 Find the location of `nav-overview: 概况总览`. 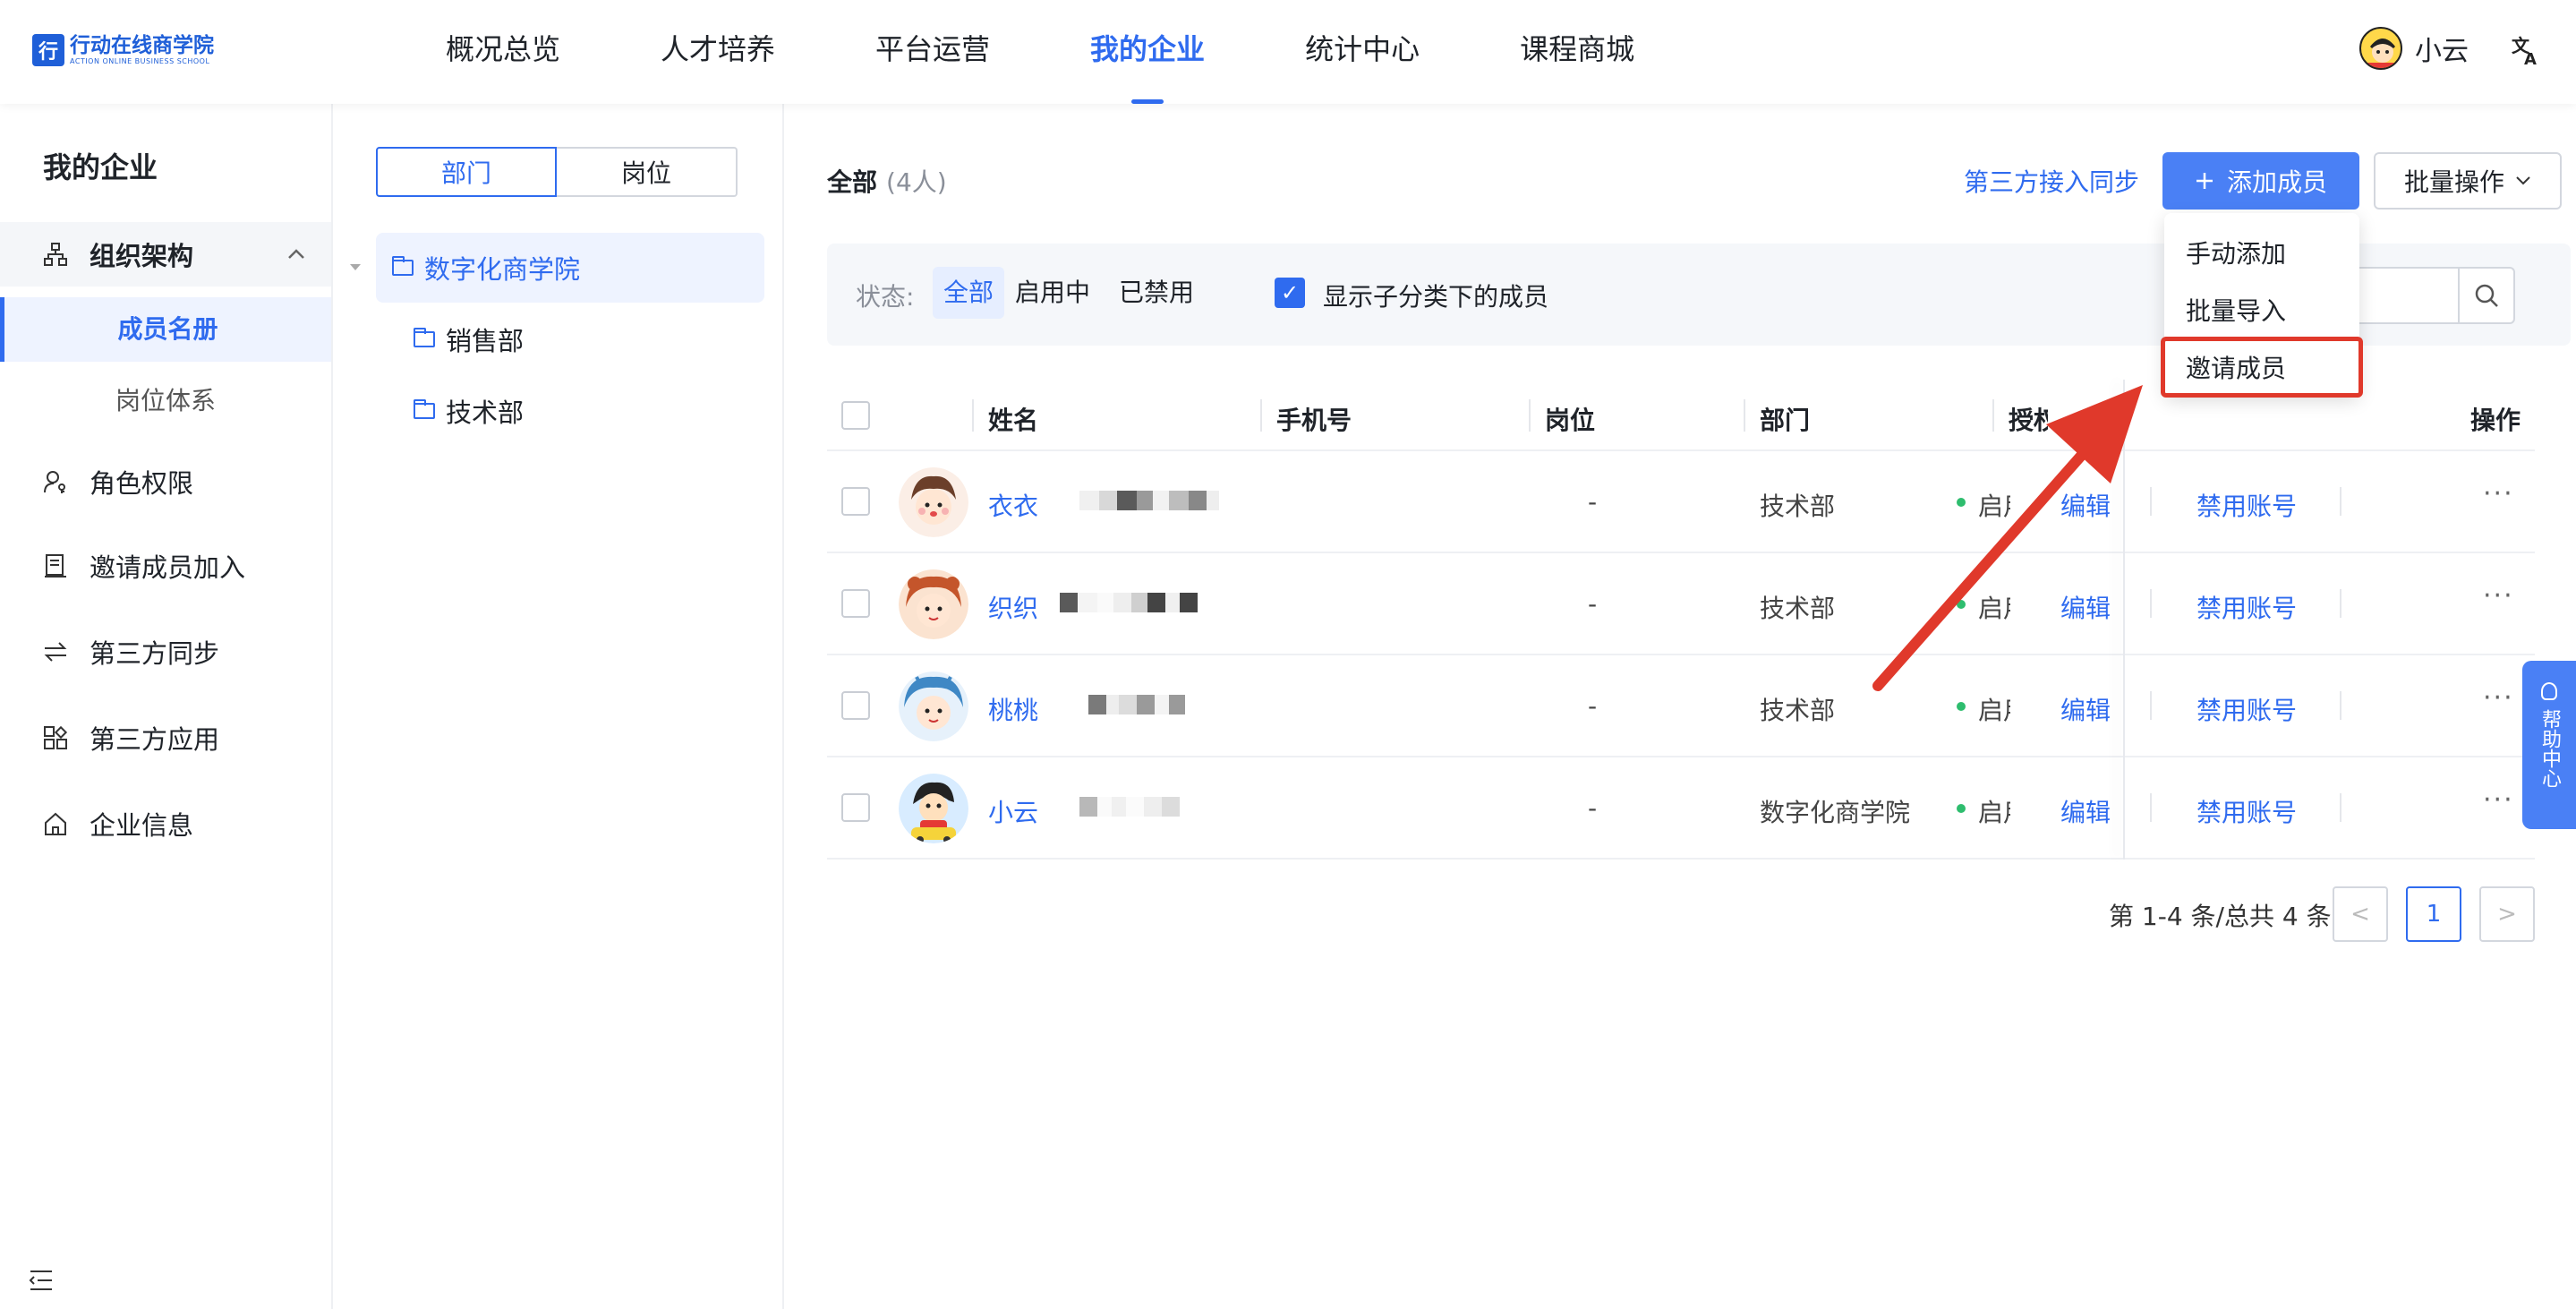

nav-overview: 概况总览 is located at coordinates (503, 52).